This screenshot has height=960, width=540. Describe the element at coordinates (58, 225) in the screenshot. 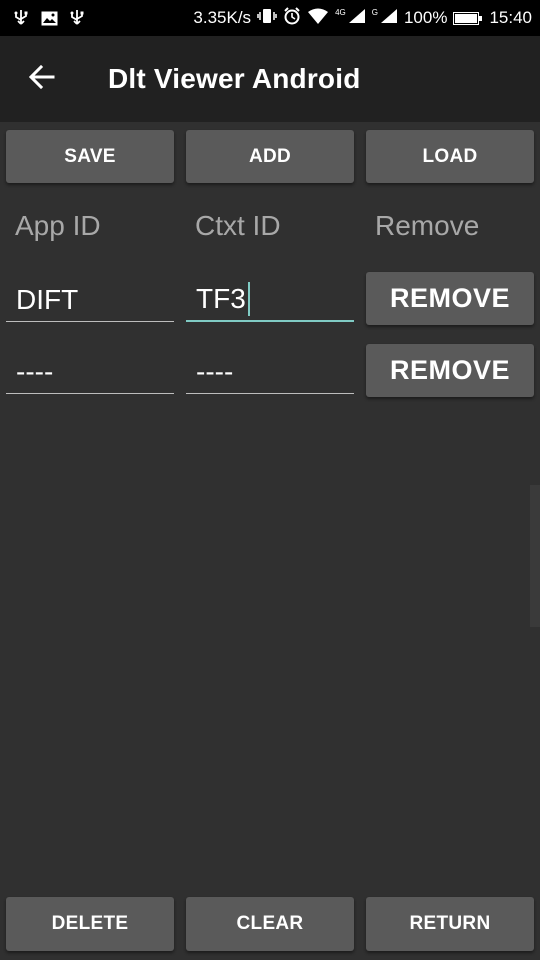

I see `app-id-header: App ID` at that location.